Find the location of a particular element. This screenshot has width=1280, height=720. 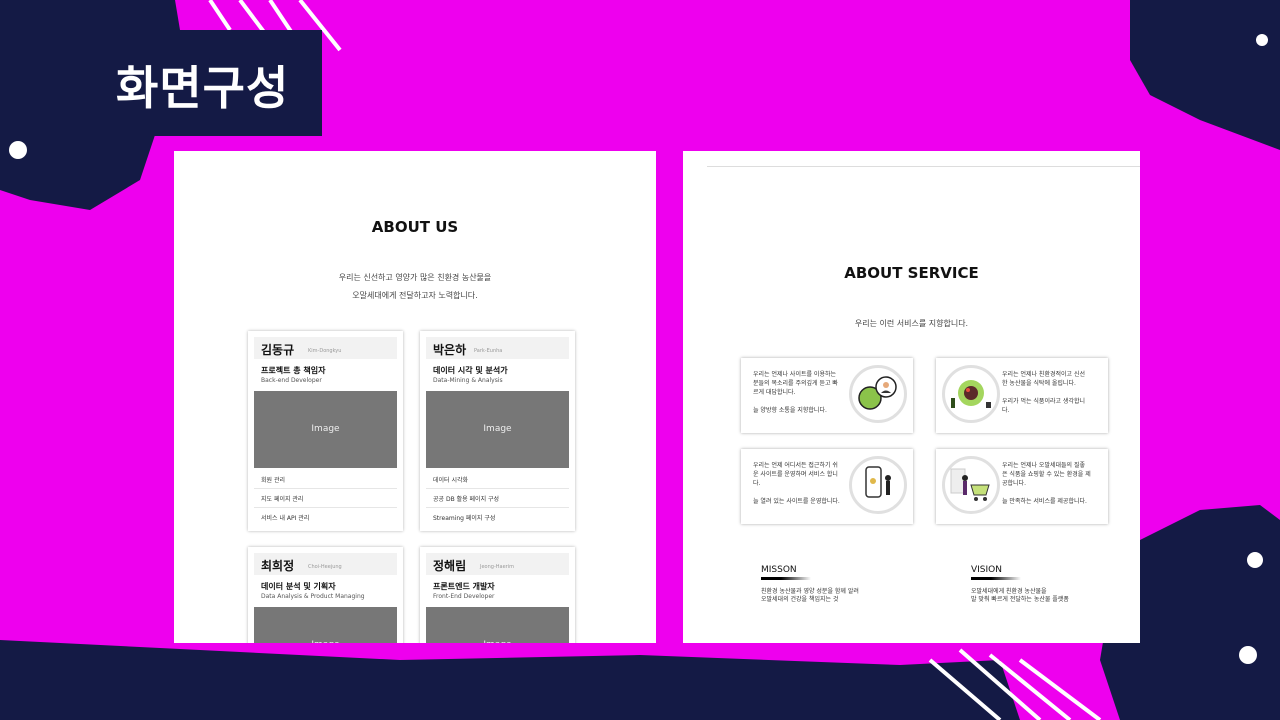

vision-underline is located at coordinates (996, 578).